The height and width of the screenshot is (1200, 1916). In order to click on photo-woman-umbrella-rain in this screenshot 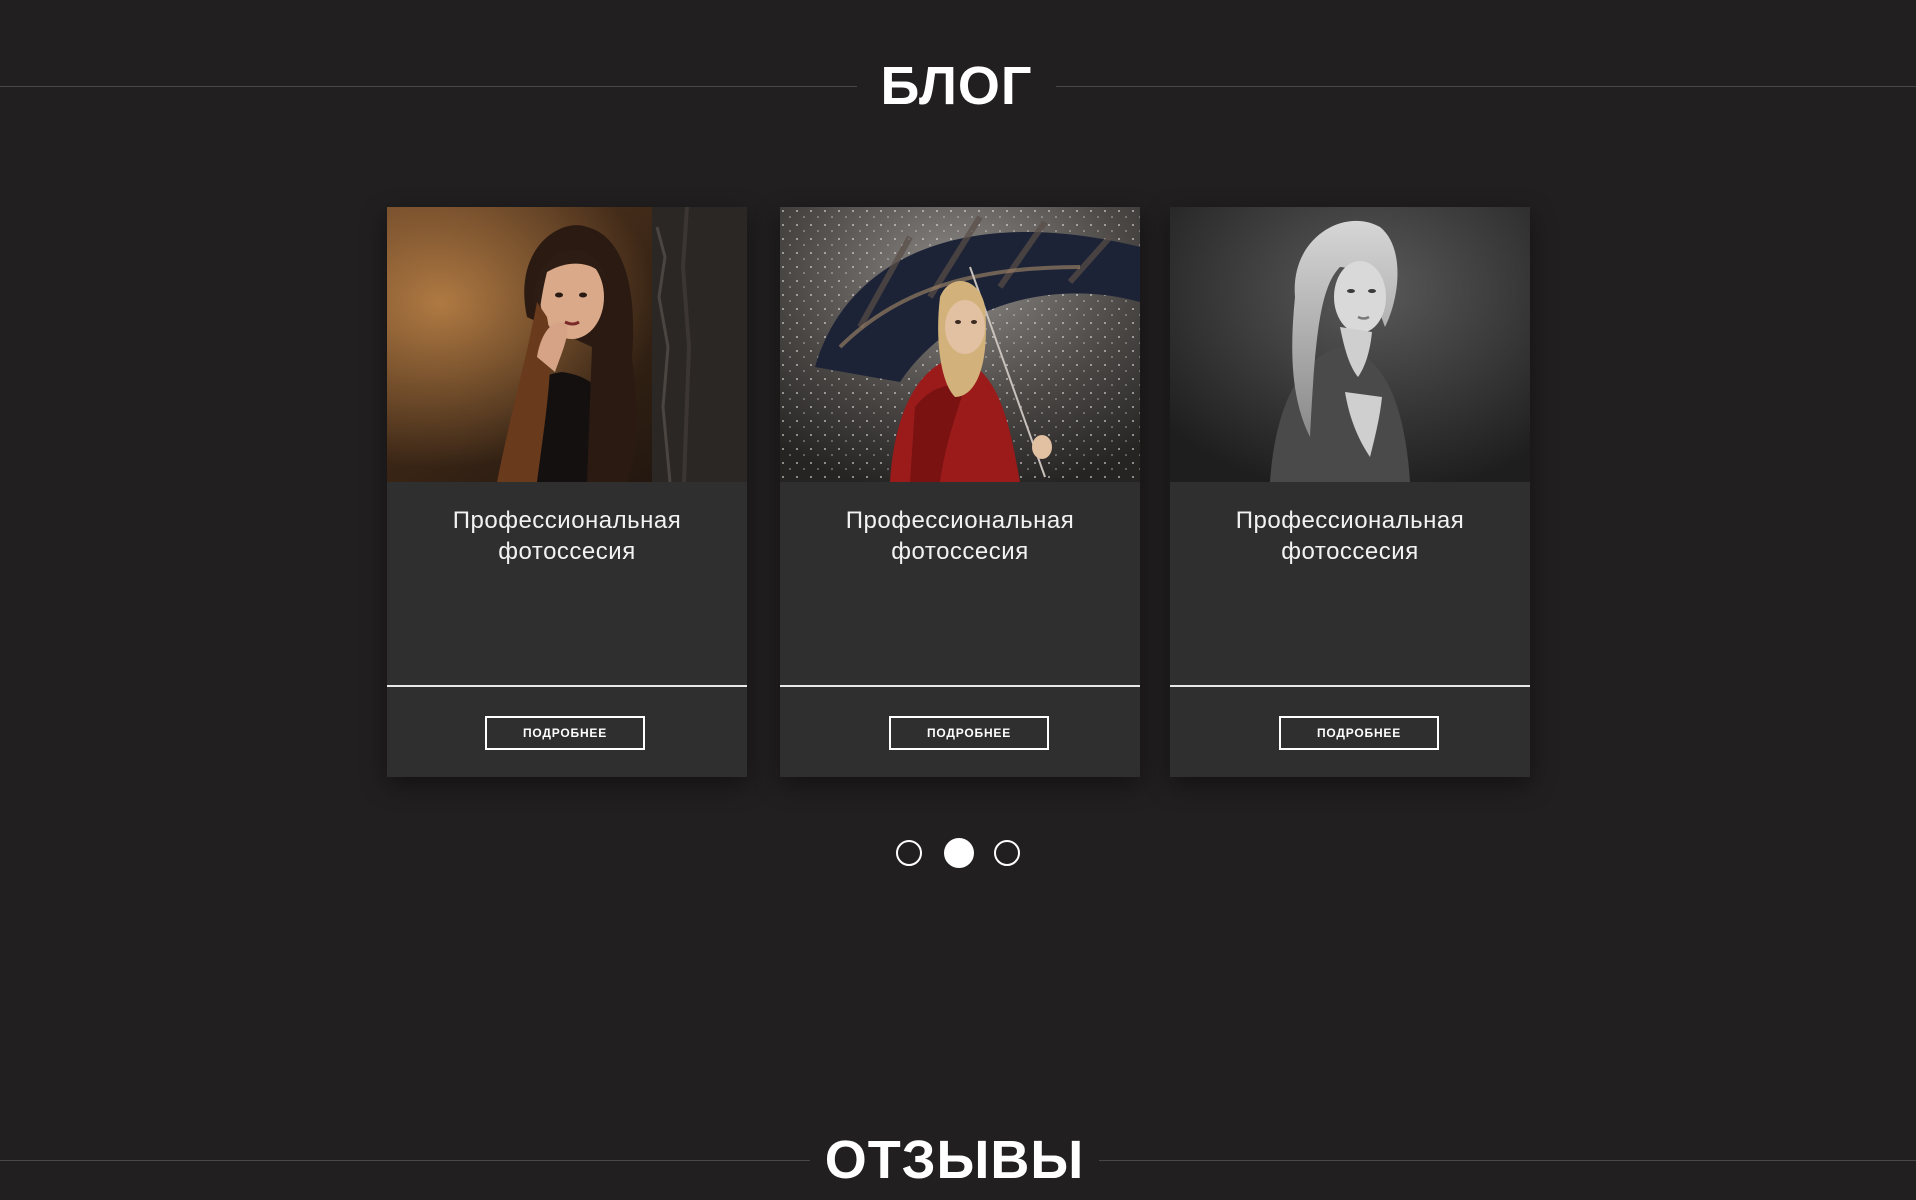, I will do `click(960, 344)`.